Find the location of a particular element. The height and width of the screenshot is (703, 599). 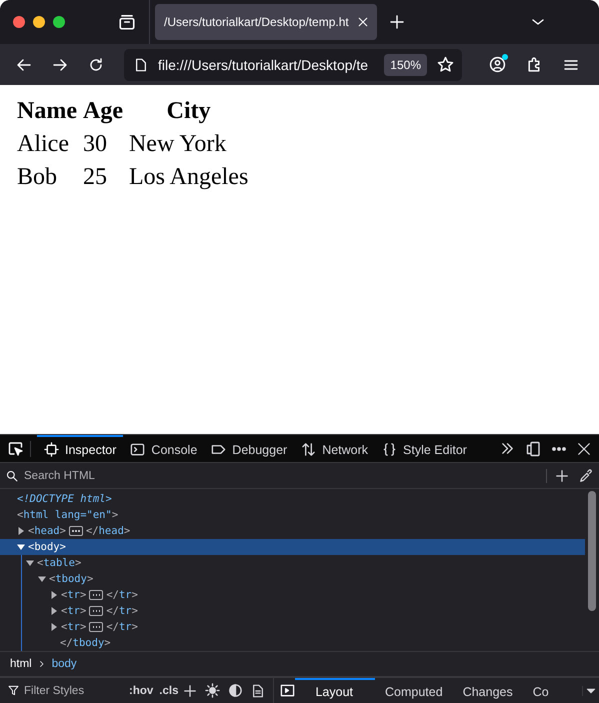

close-icon is located at coordinates (584, 449).